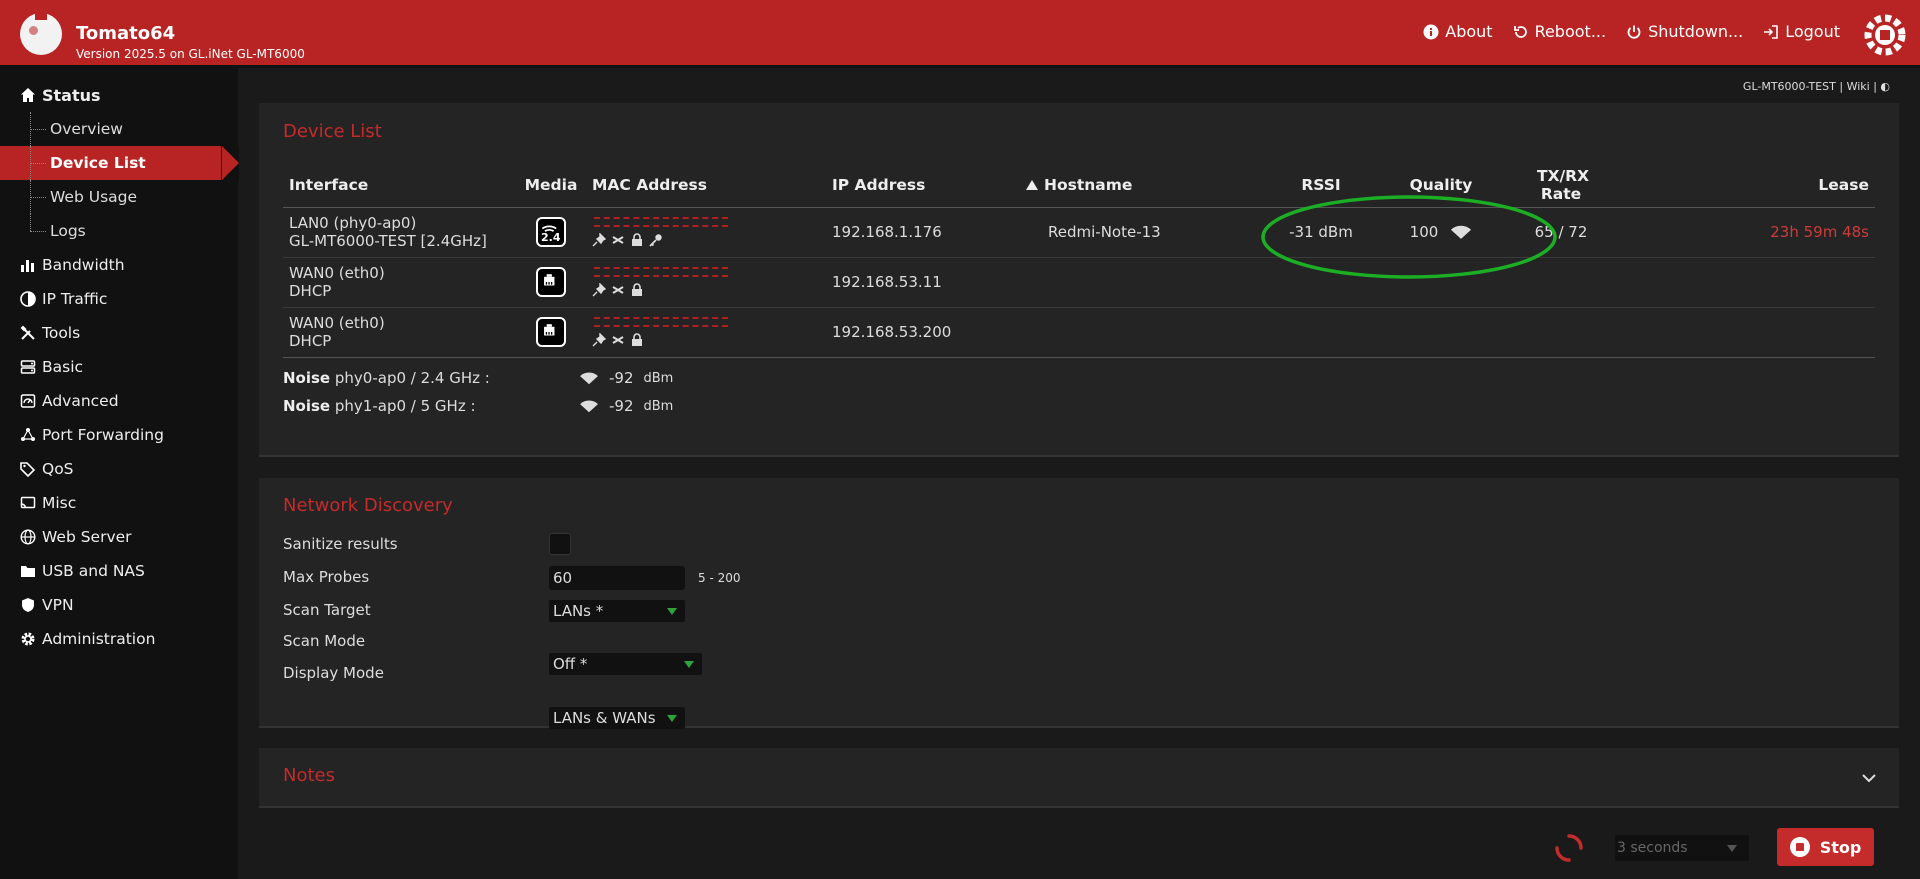 Image resolution: width=1920 pixels, height=879 pixels. What do you see at coordinates (41, 32) in the screenshot?
I see `tomato-logo-icon` at bounding box center [41, 32].